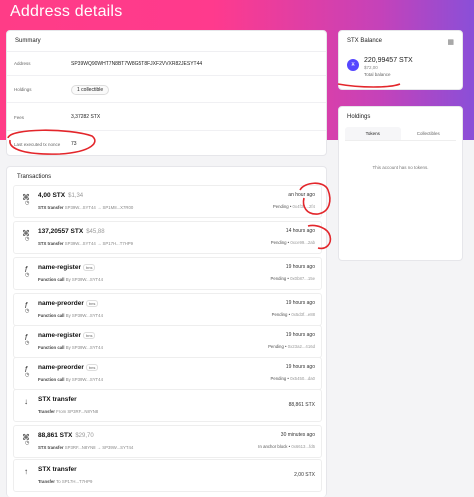 The width and height of the screenshot is (474, 497). Describe the element at coordinates (19, 117) in the screenshot. I see `row-key: Fees` at that location.